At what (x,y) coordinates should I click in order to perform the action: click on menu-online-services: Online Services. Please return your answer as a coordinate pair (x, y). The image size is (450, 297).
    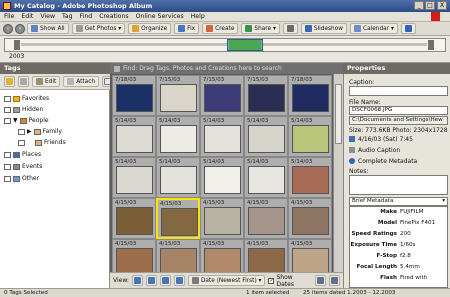
    Looking at the image, I should click on (160, 16).